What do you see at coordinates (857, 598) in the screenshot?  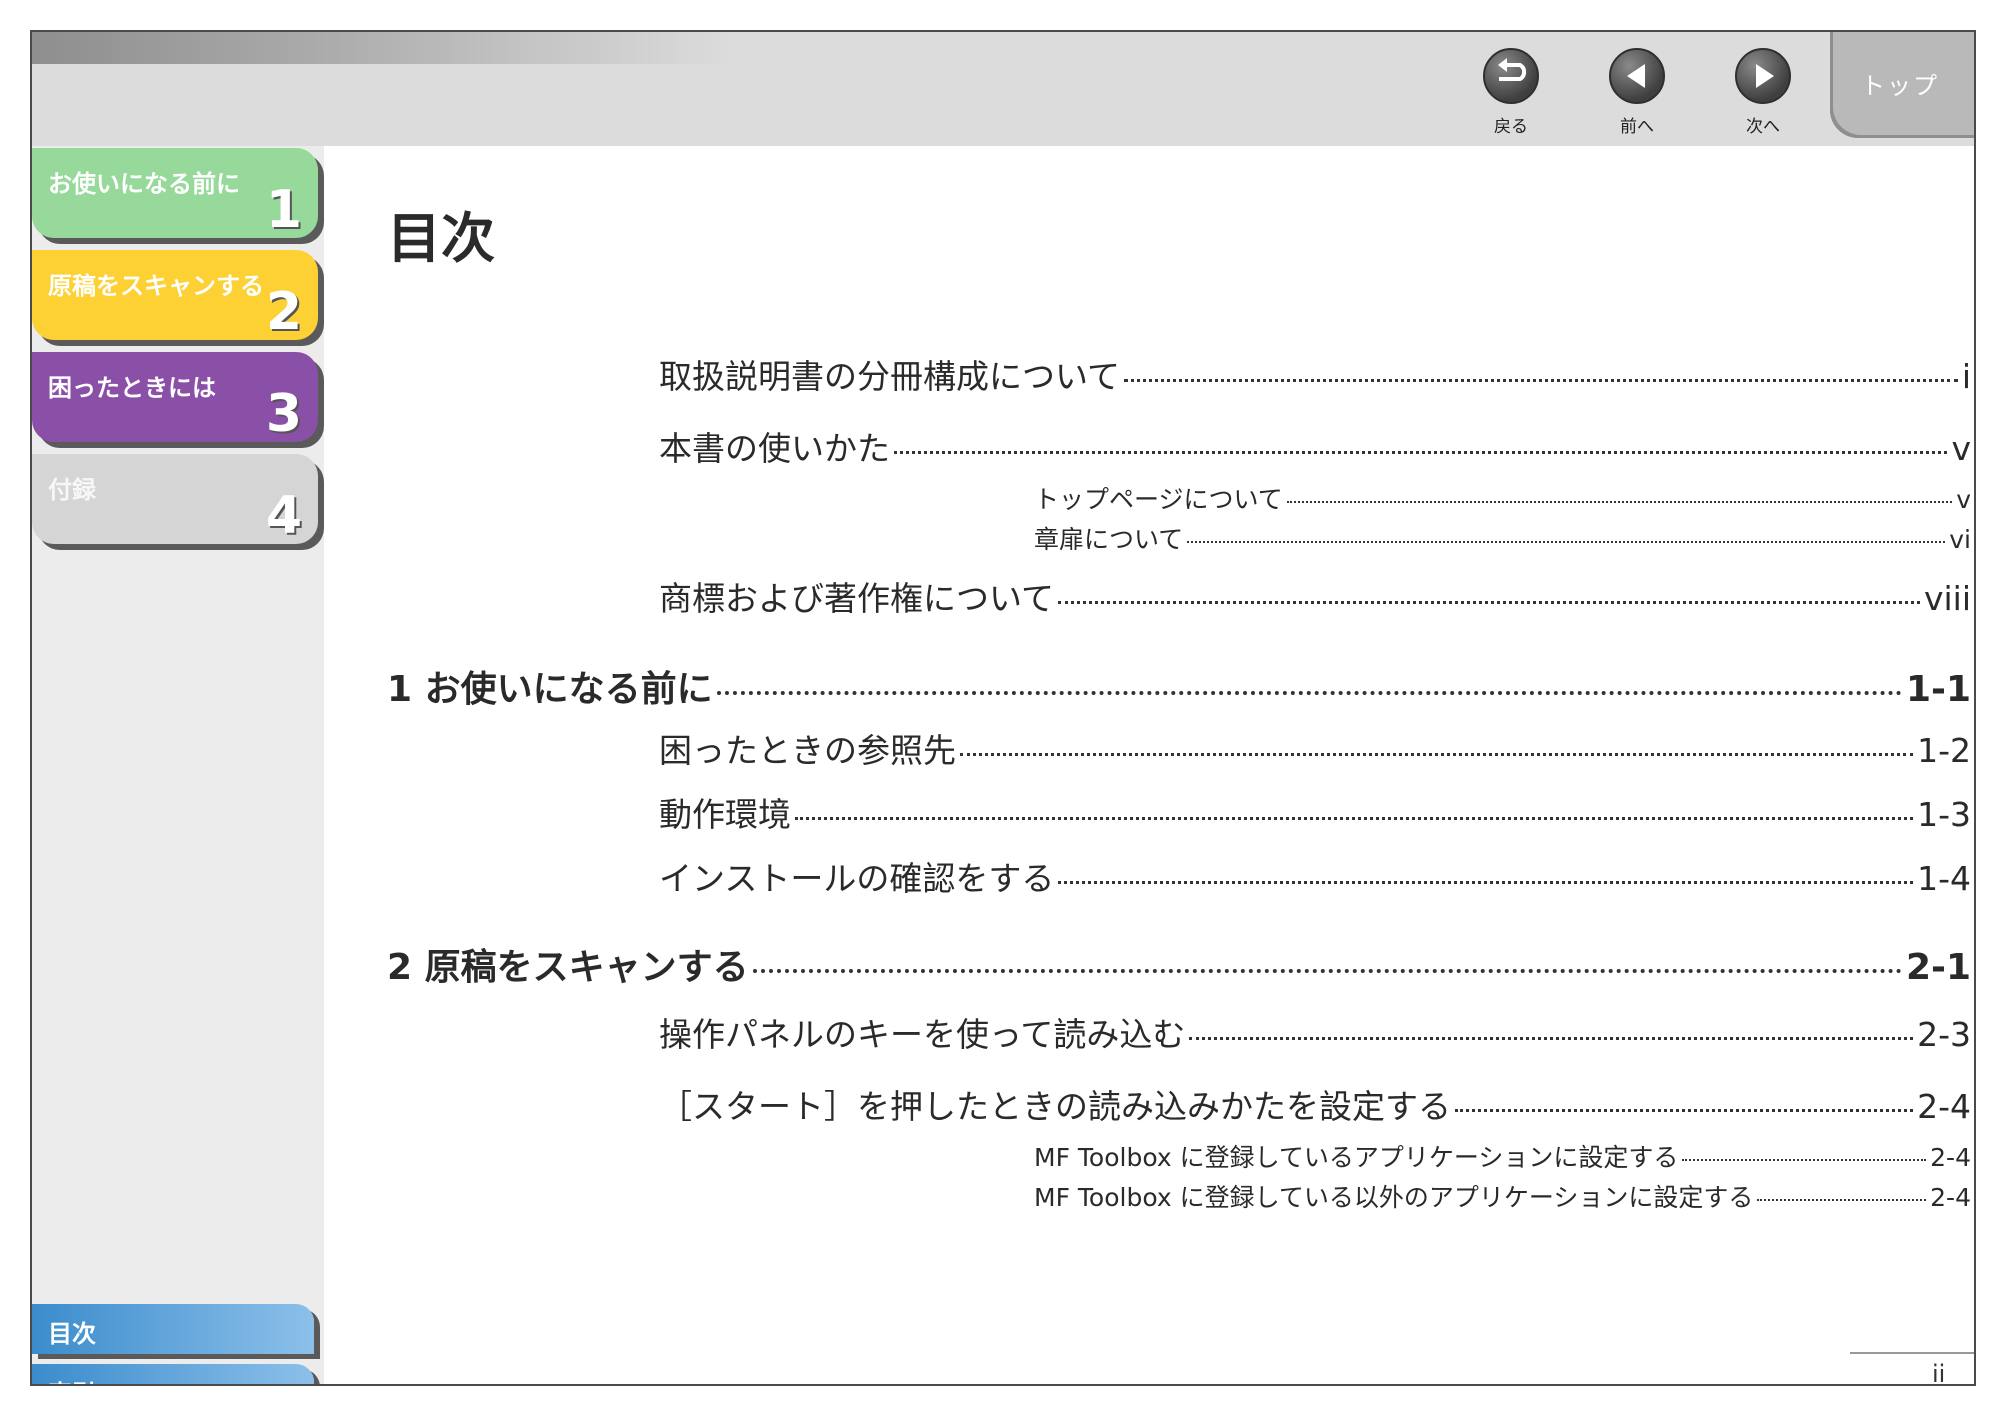 I see `toc-entry-label: 商標および著作権について` at bounding box center [857, 598].